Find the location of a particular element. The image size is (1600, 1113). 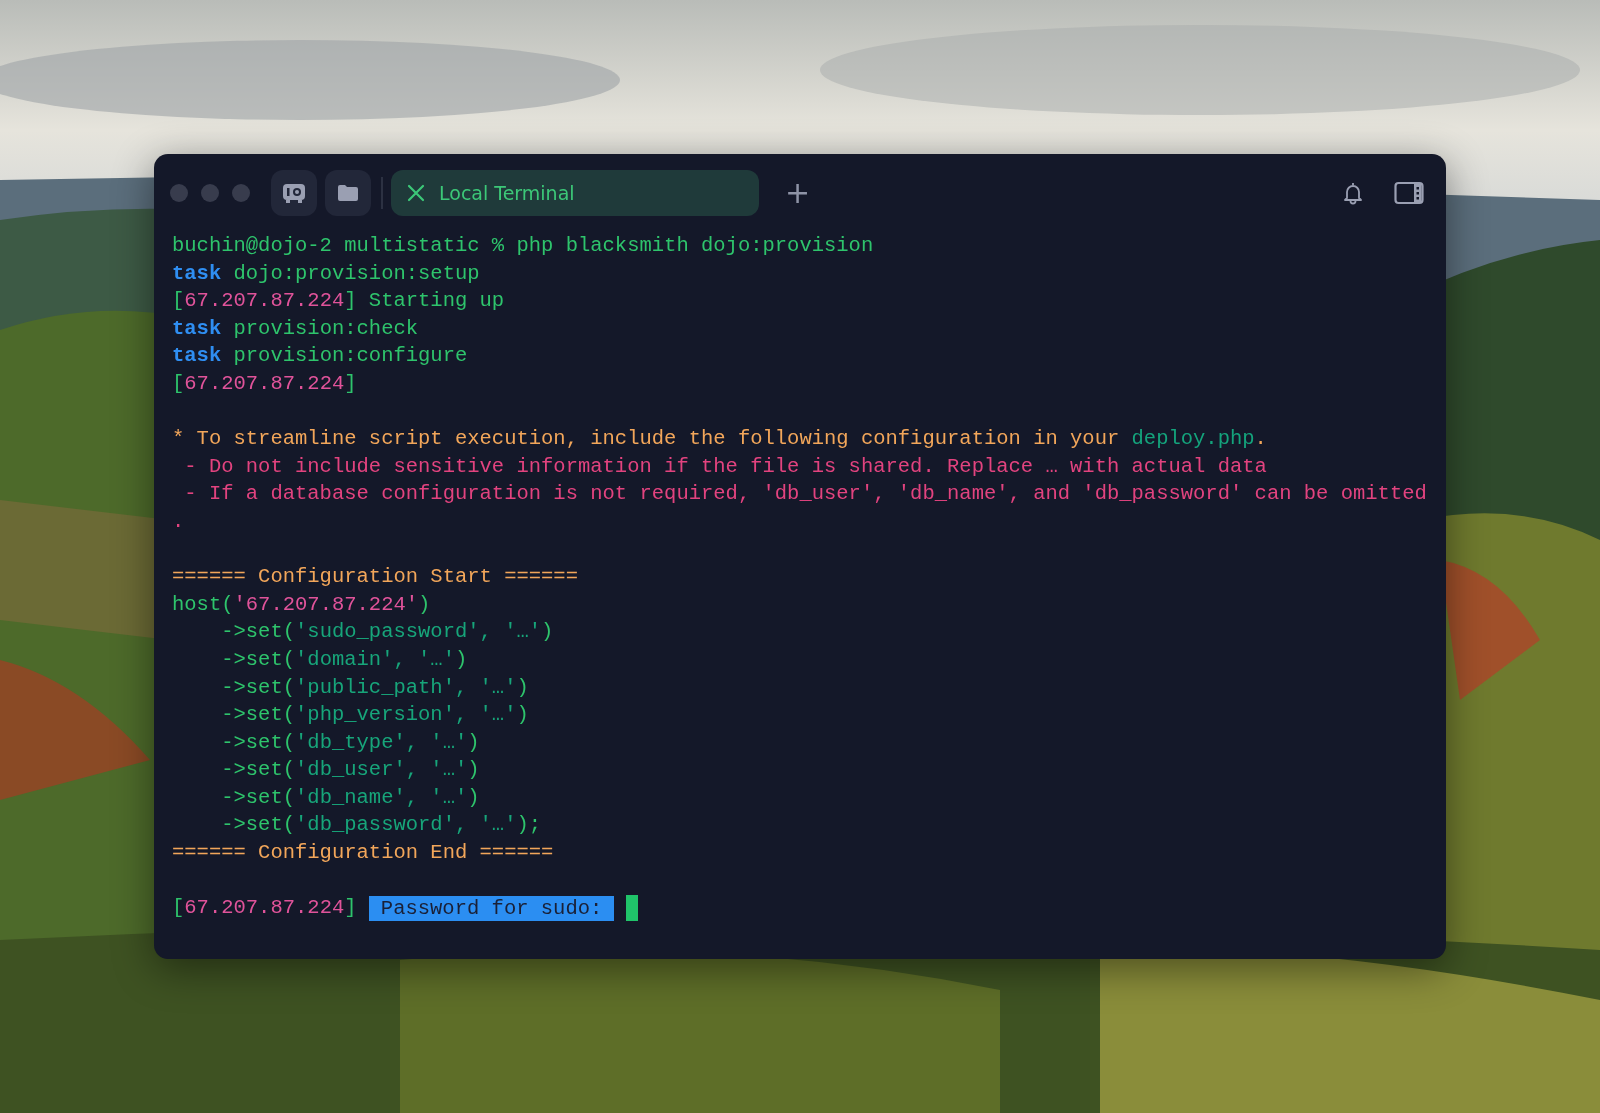

terminal-line: ->set('sudo_password', '…') is located at coordinates (387, 632).